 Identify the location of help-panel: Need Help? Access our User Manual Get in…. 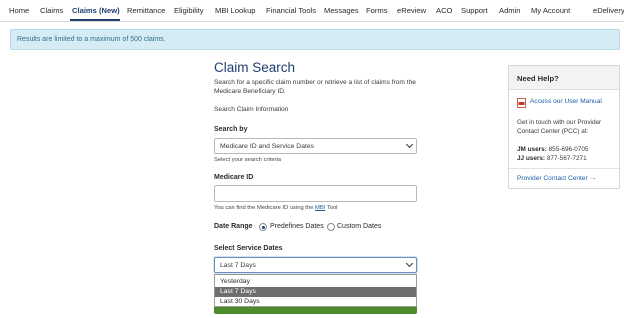
(564, 127).